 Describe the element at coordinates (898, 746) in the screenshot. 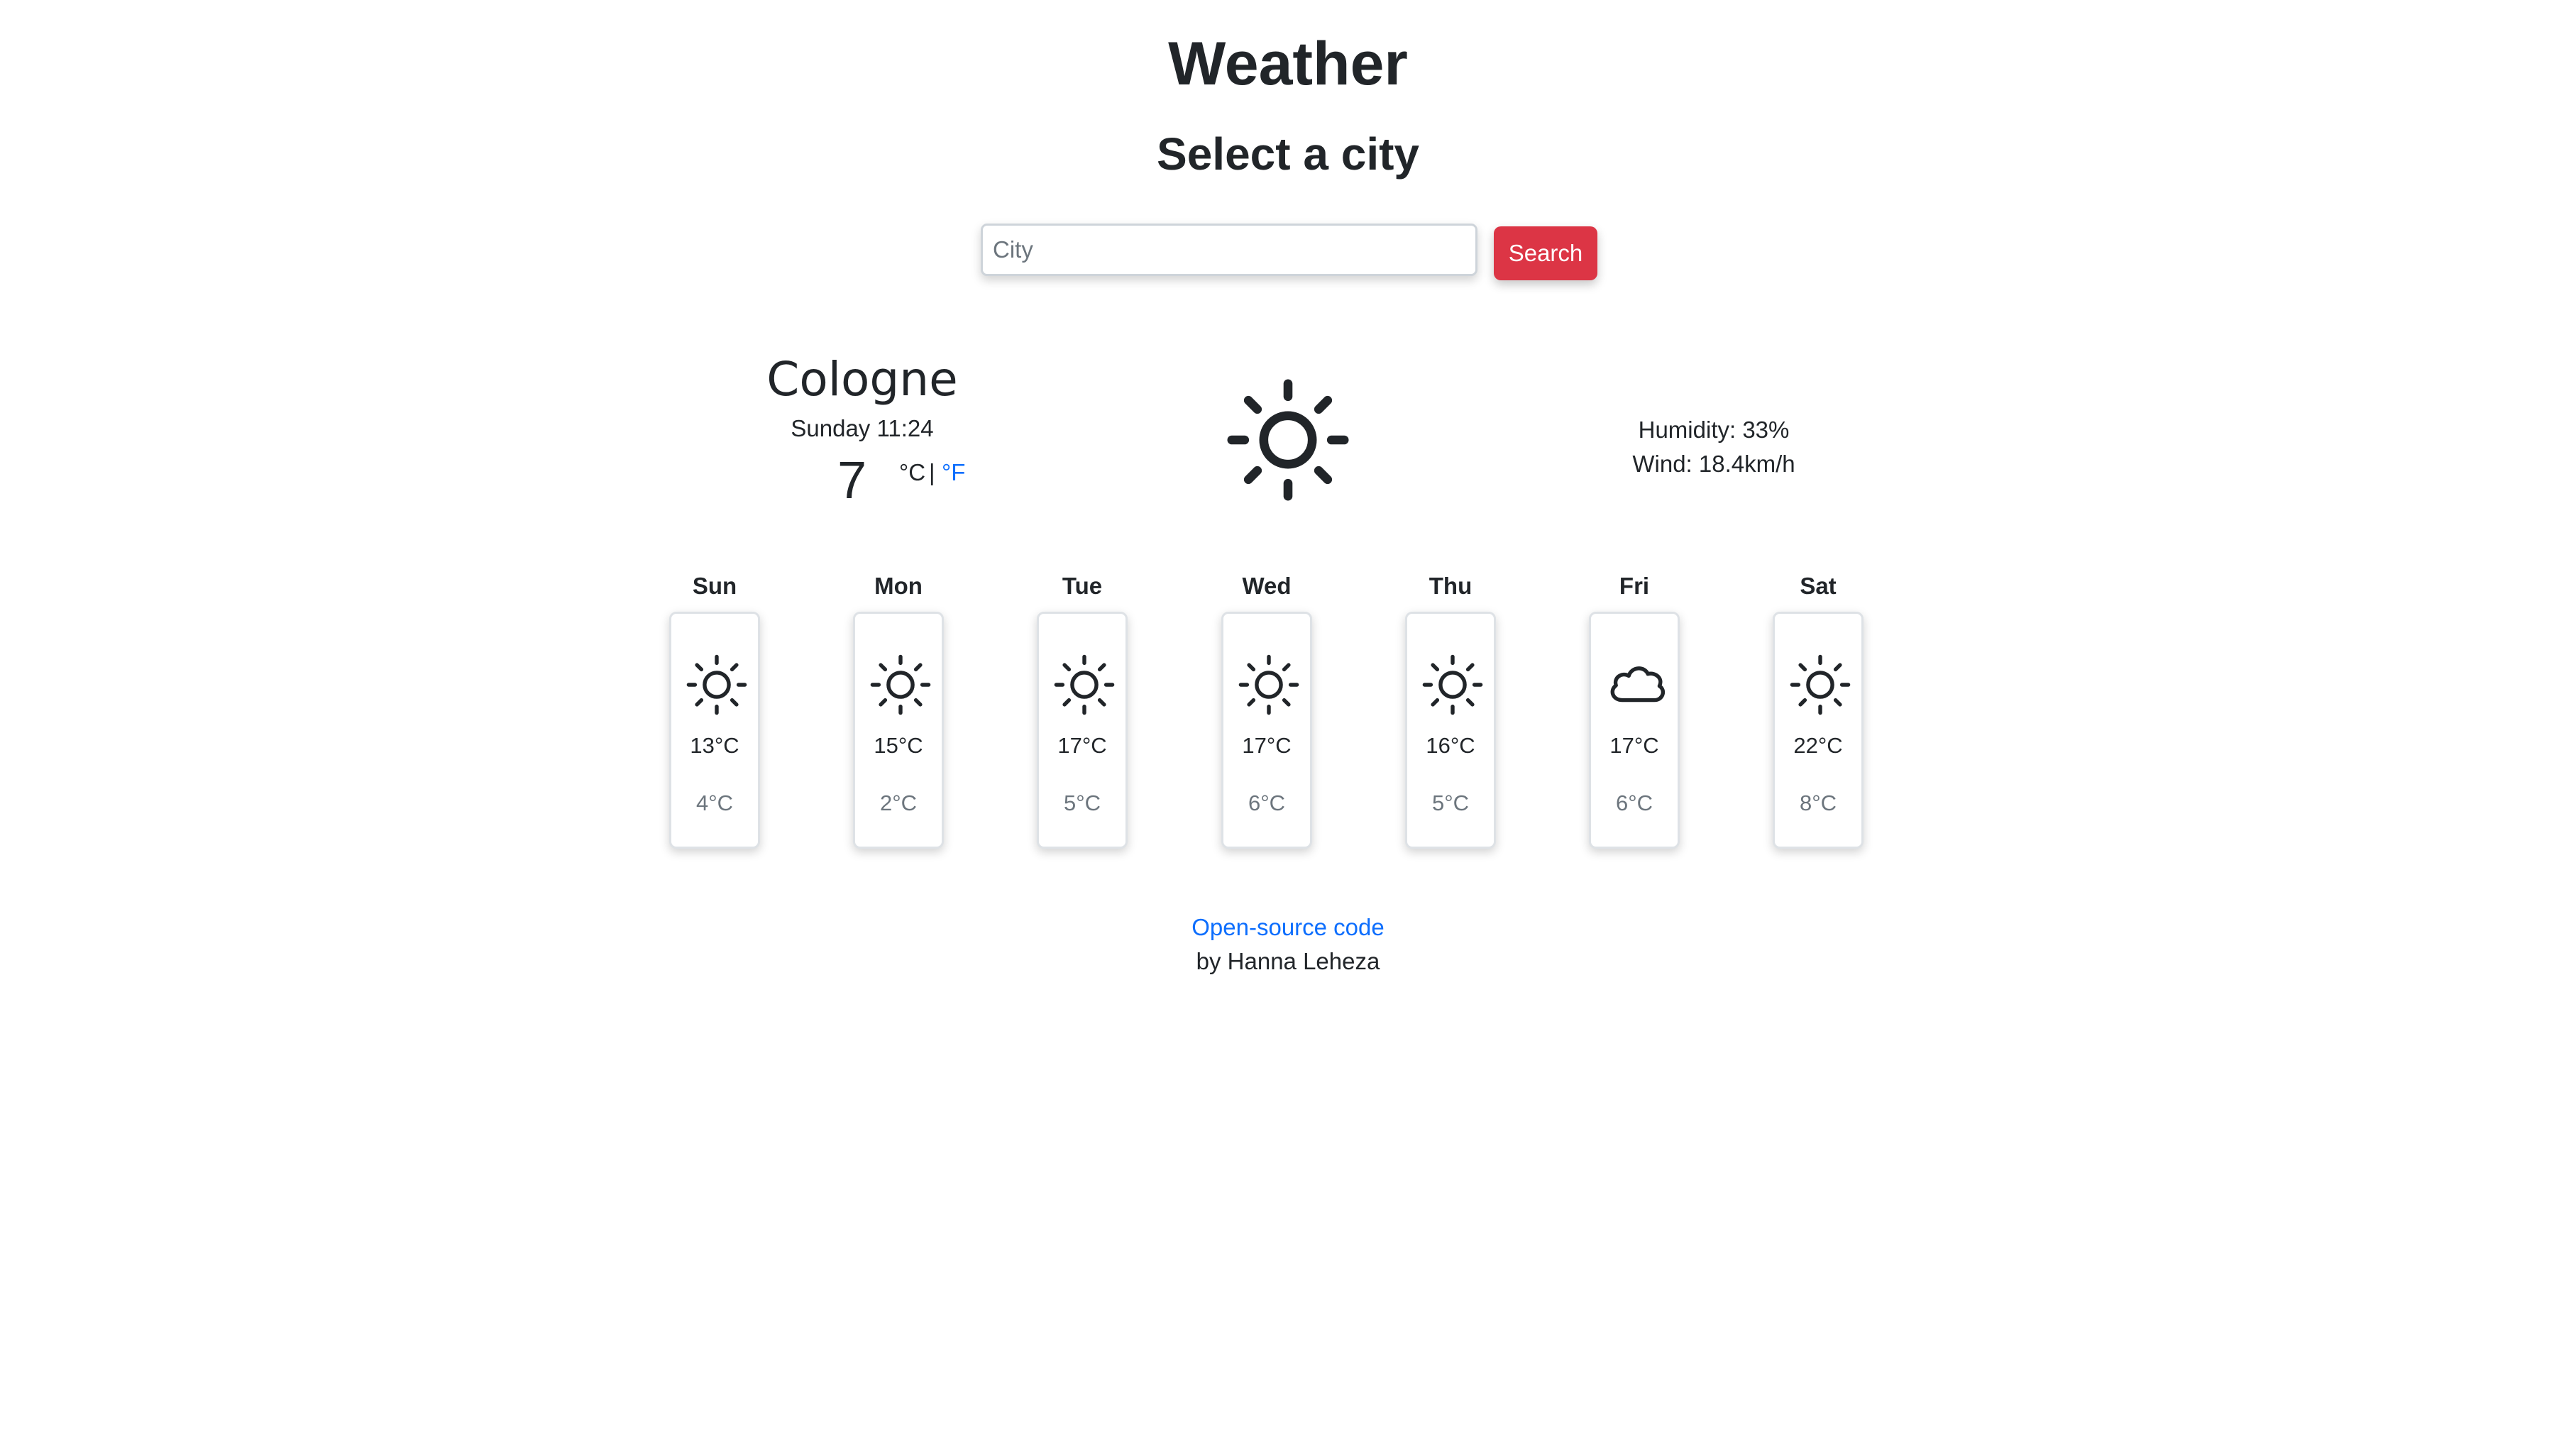

I see `forecast-max-temp: 15°C` at that location.